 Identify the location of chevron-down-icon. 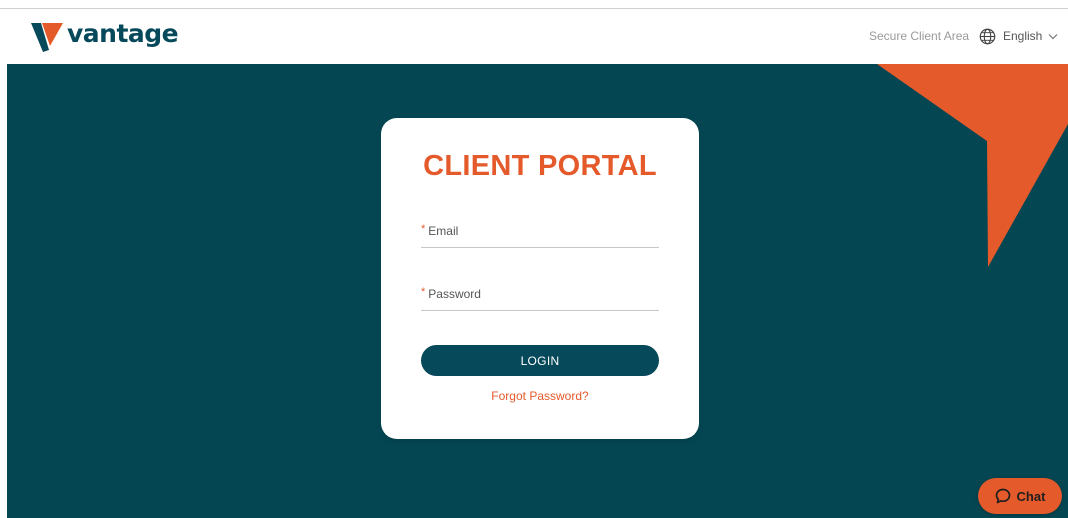
(1053, 36).